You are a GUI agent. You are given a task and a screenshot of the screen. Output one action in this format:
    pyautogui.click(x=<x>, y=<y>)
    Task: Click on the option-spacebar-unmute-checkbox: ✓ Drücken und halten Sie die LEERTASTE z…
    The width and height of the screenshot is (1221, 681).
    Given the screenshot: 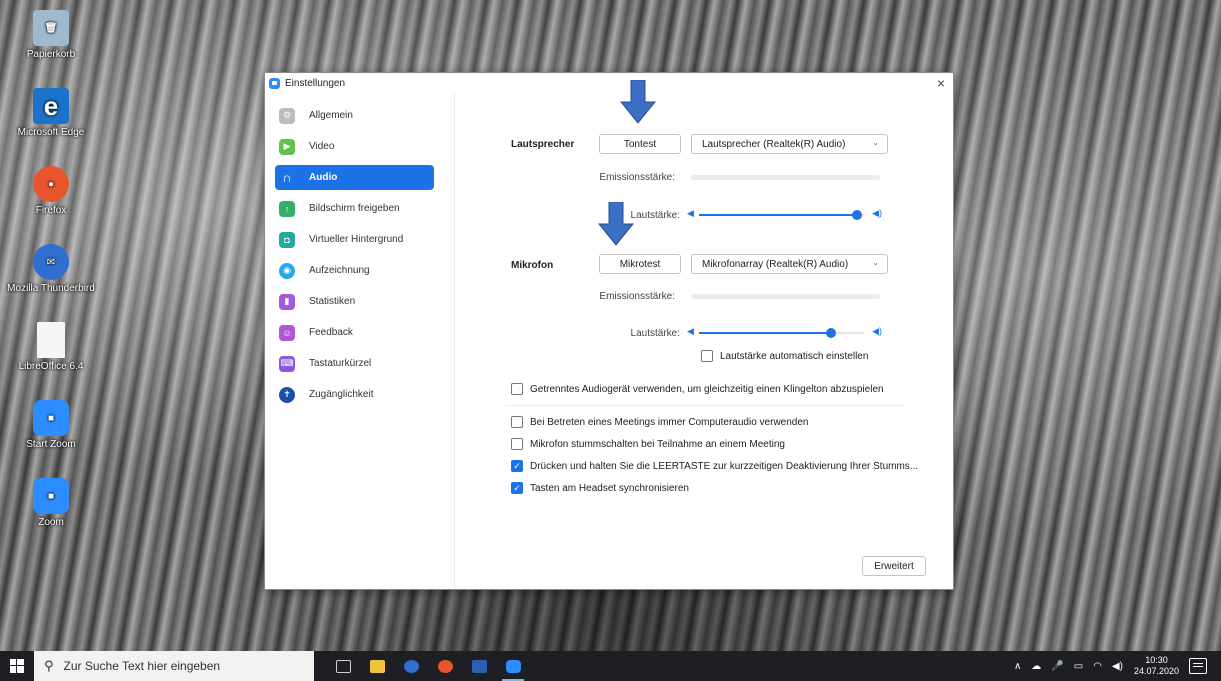 What is the action you would take?
    pyautogui.click(x=714, y=466)
    